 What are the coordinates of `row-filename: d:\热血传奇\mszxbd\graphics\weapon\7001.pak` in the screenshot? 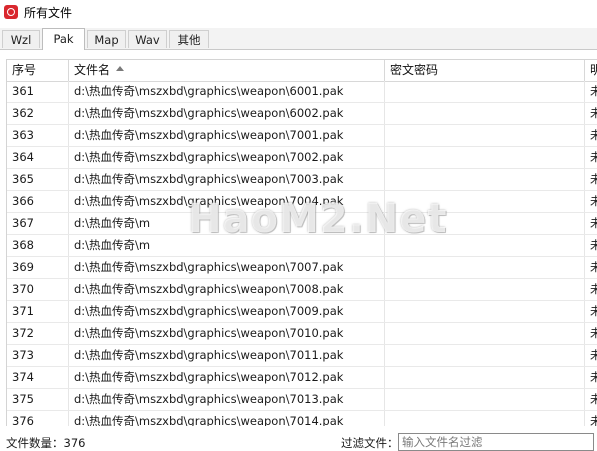 It's located at (227, 135).